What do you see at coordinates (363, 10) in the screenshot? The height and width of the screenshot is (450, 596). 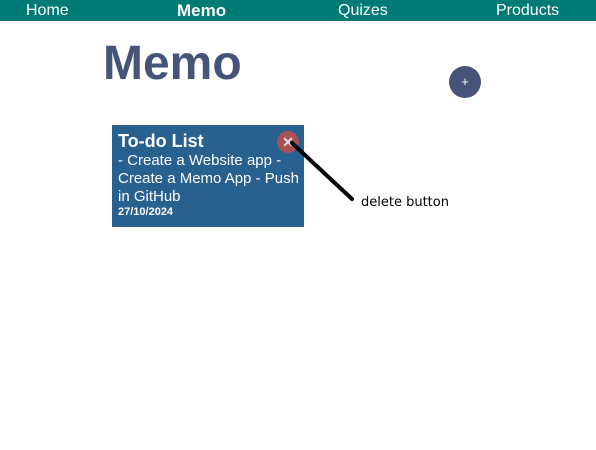 I see `nav-item-quizes: Quizes` at bounding box center [363, 10].